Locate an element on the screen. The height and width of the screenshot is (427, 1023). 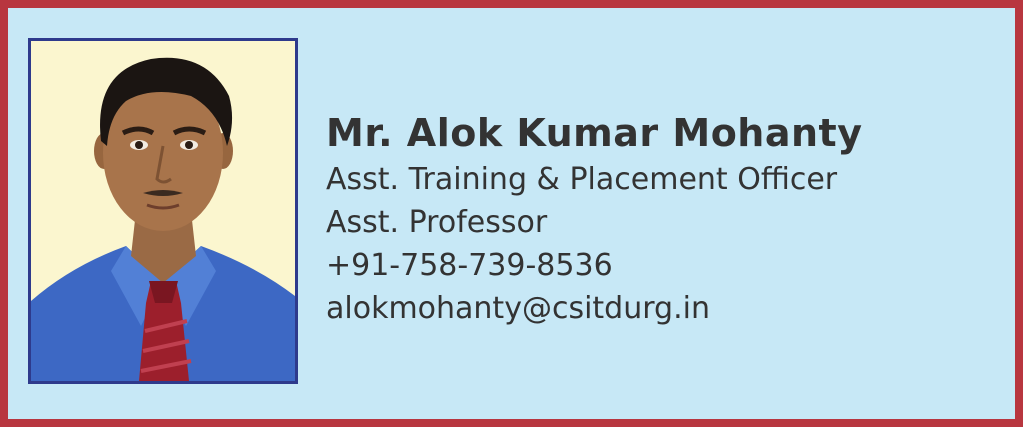
person-name: Mr. Alok Kumar Mohanty is located at coordinates (594, 133).